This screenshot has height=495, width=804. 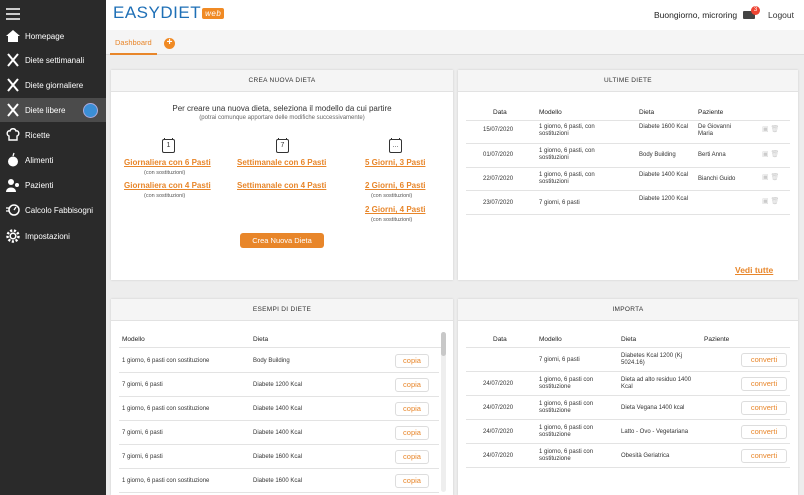 I want to click on sidebar-item-ricette: Ricette, so click(x=53, y=135).